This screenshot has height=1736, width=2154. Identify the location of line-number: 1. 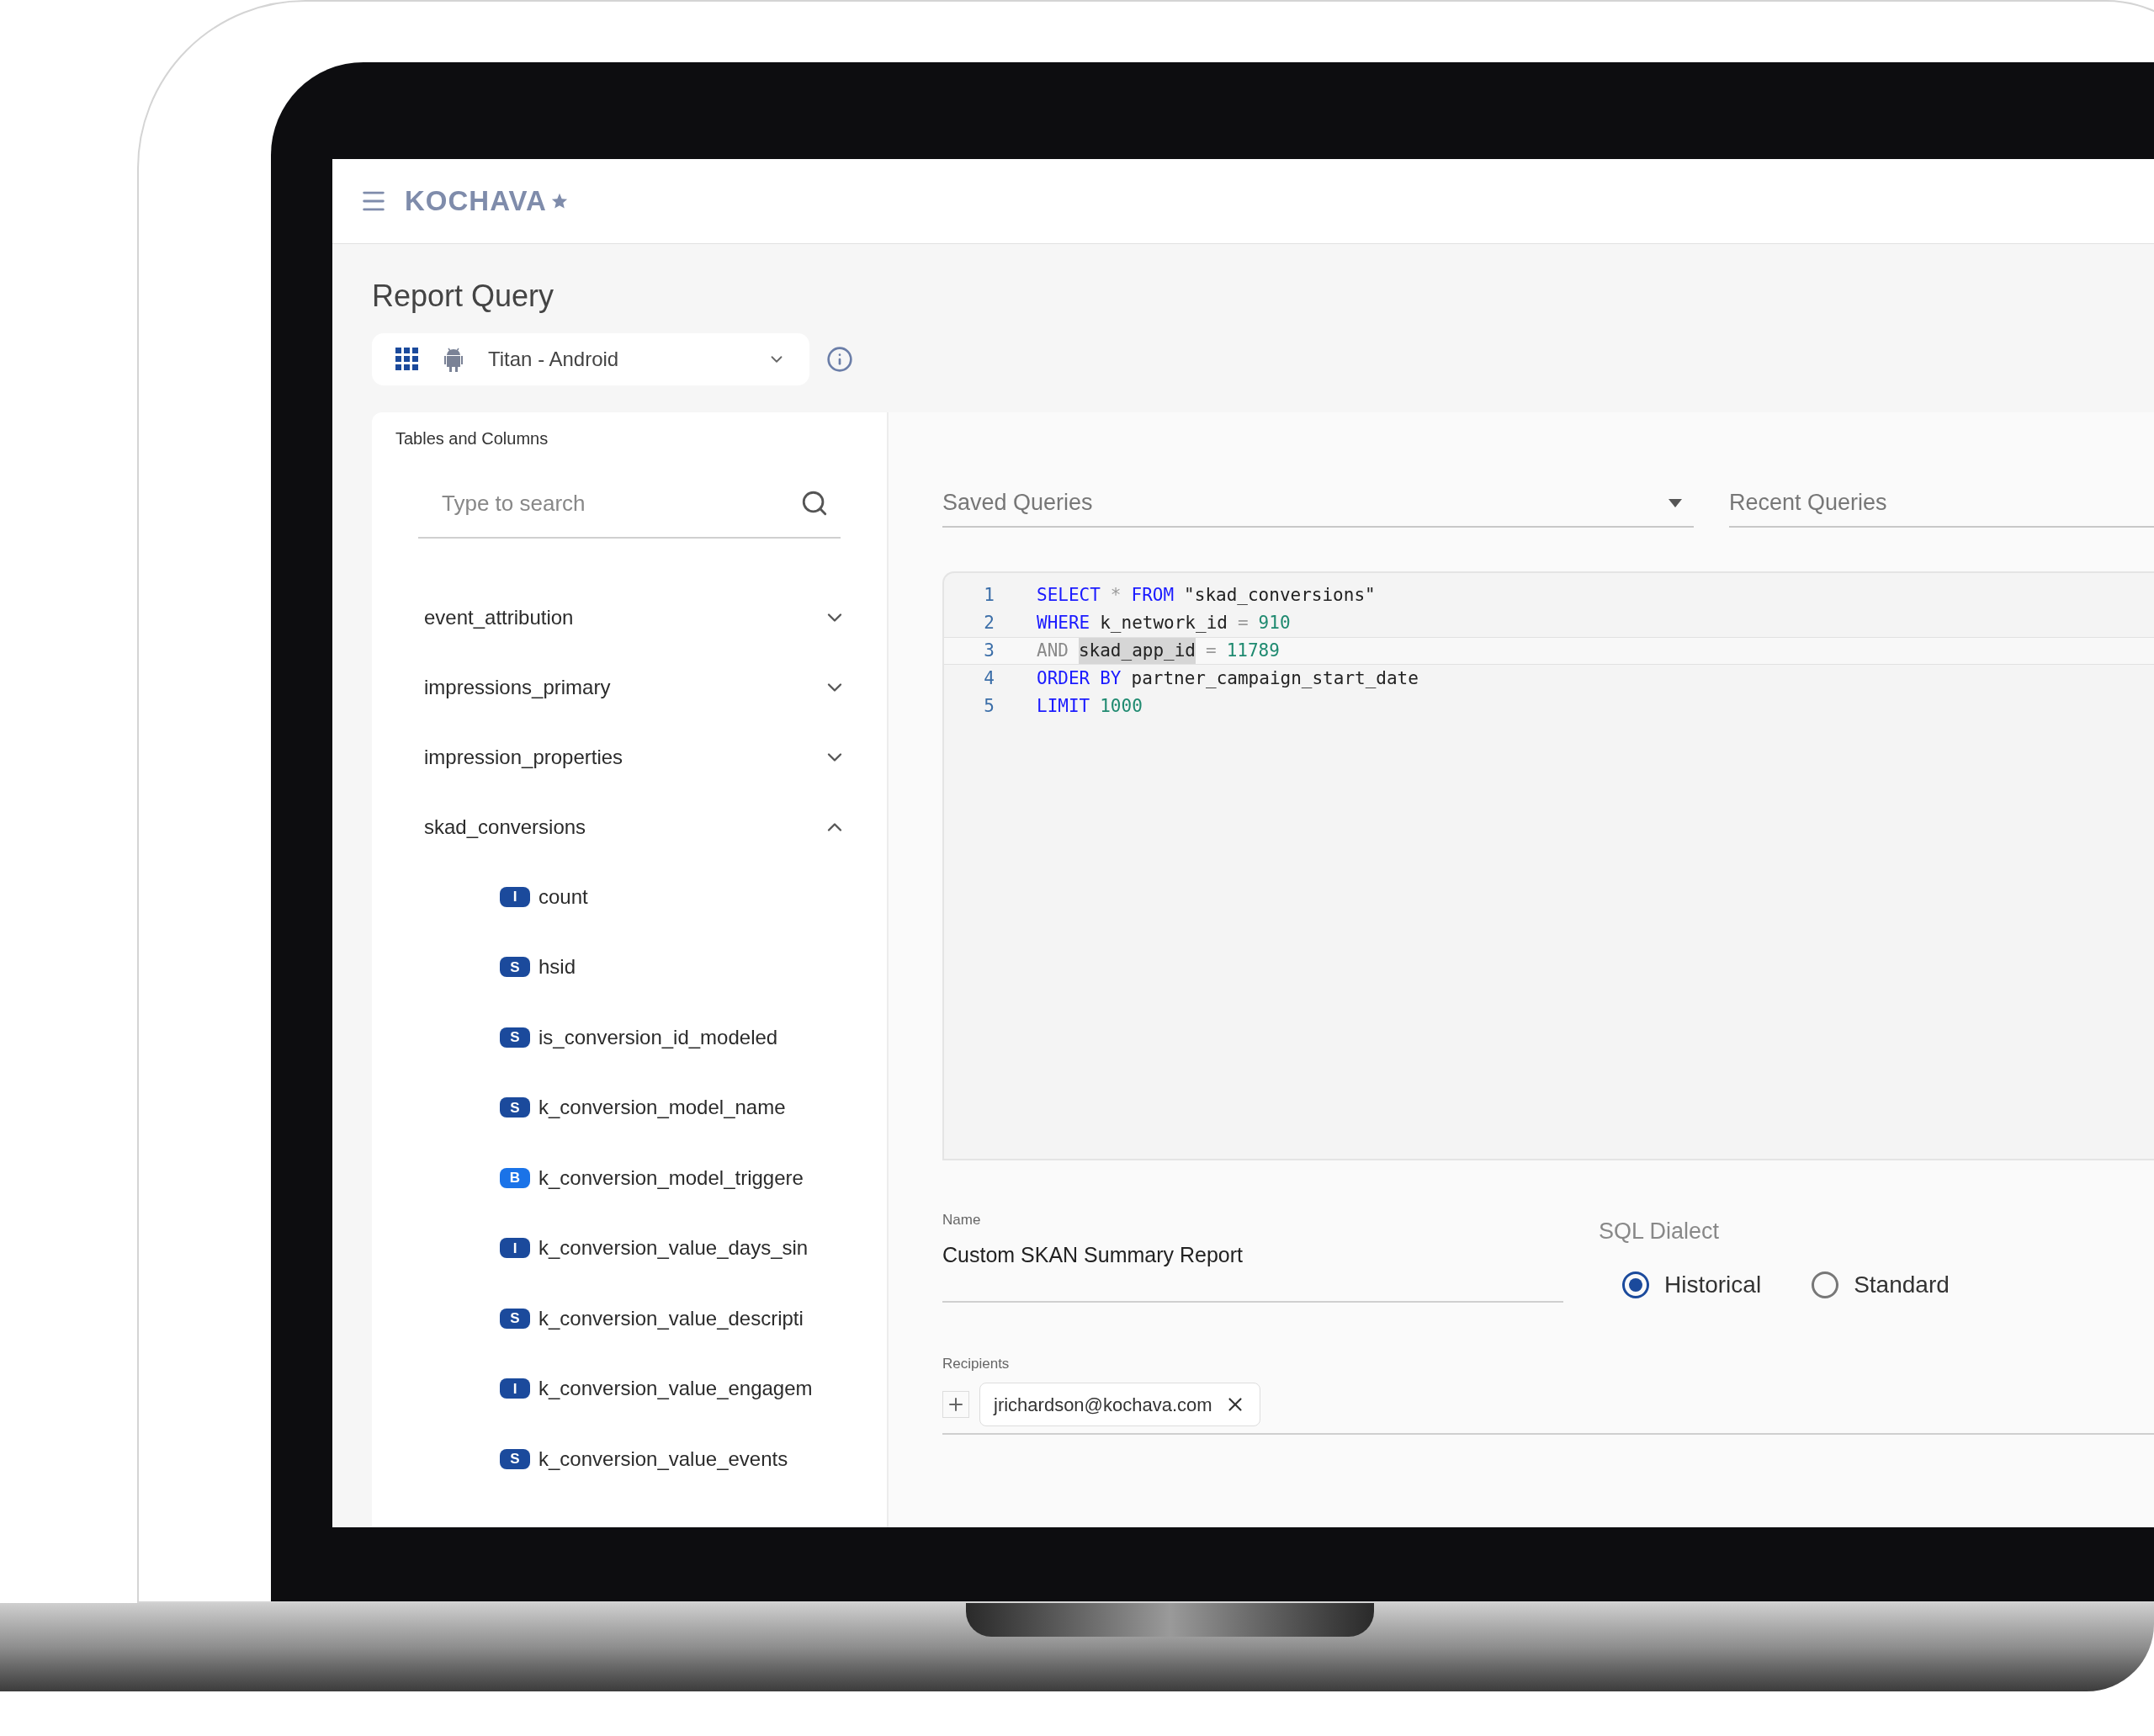
(989, 595).